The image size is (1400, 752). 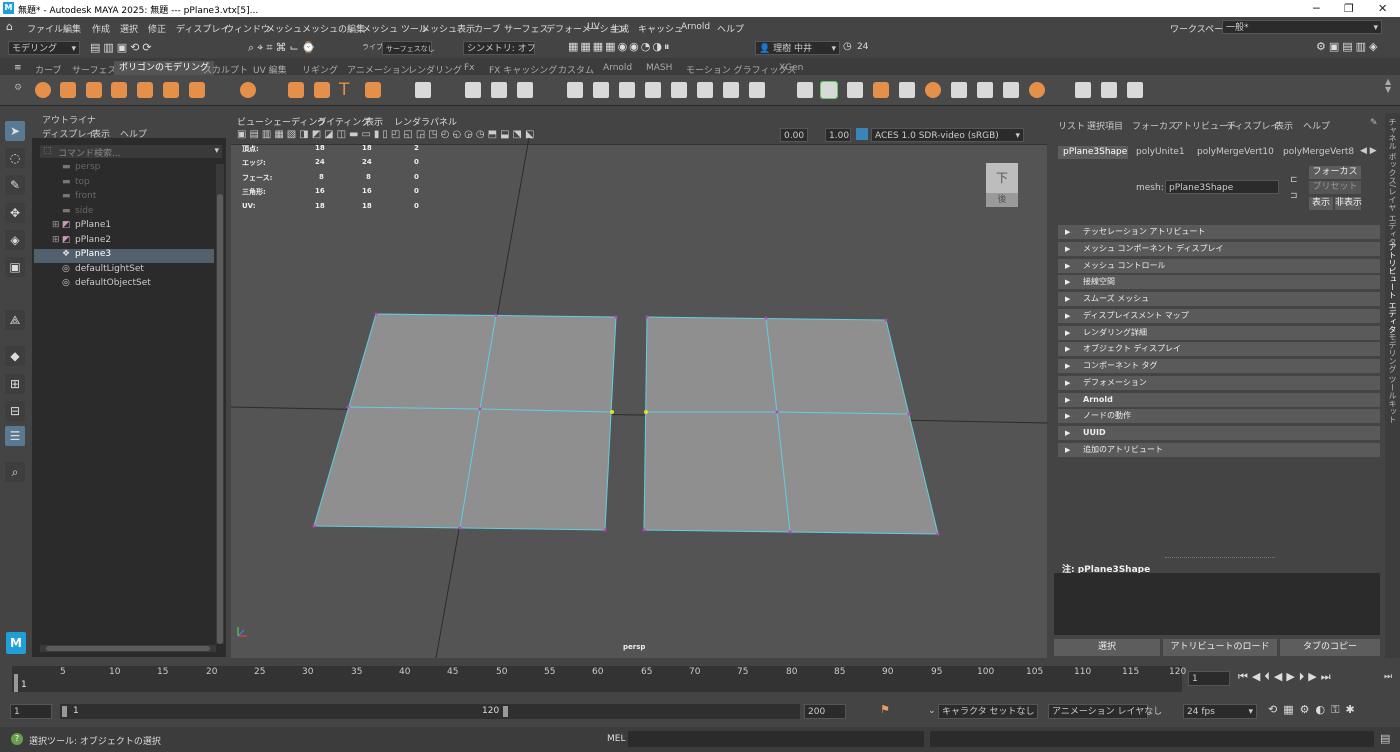 What do you see at coordinates (616, 739) in the screenshot?
I see `script-language-label: MEL` at bounding box center [616, 739].